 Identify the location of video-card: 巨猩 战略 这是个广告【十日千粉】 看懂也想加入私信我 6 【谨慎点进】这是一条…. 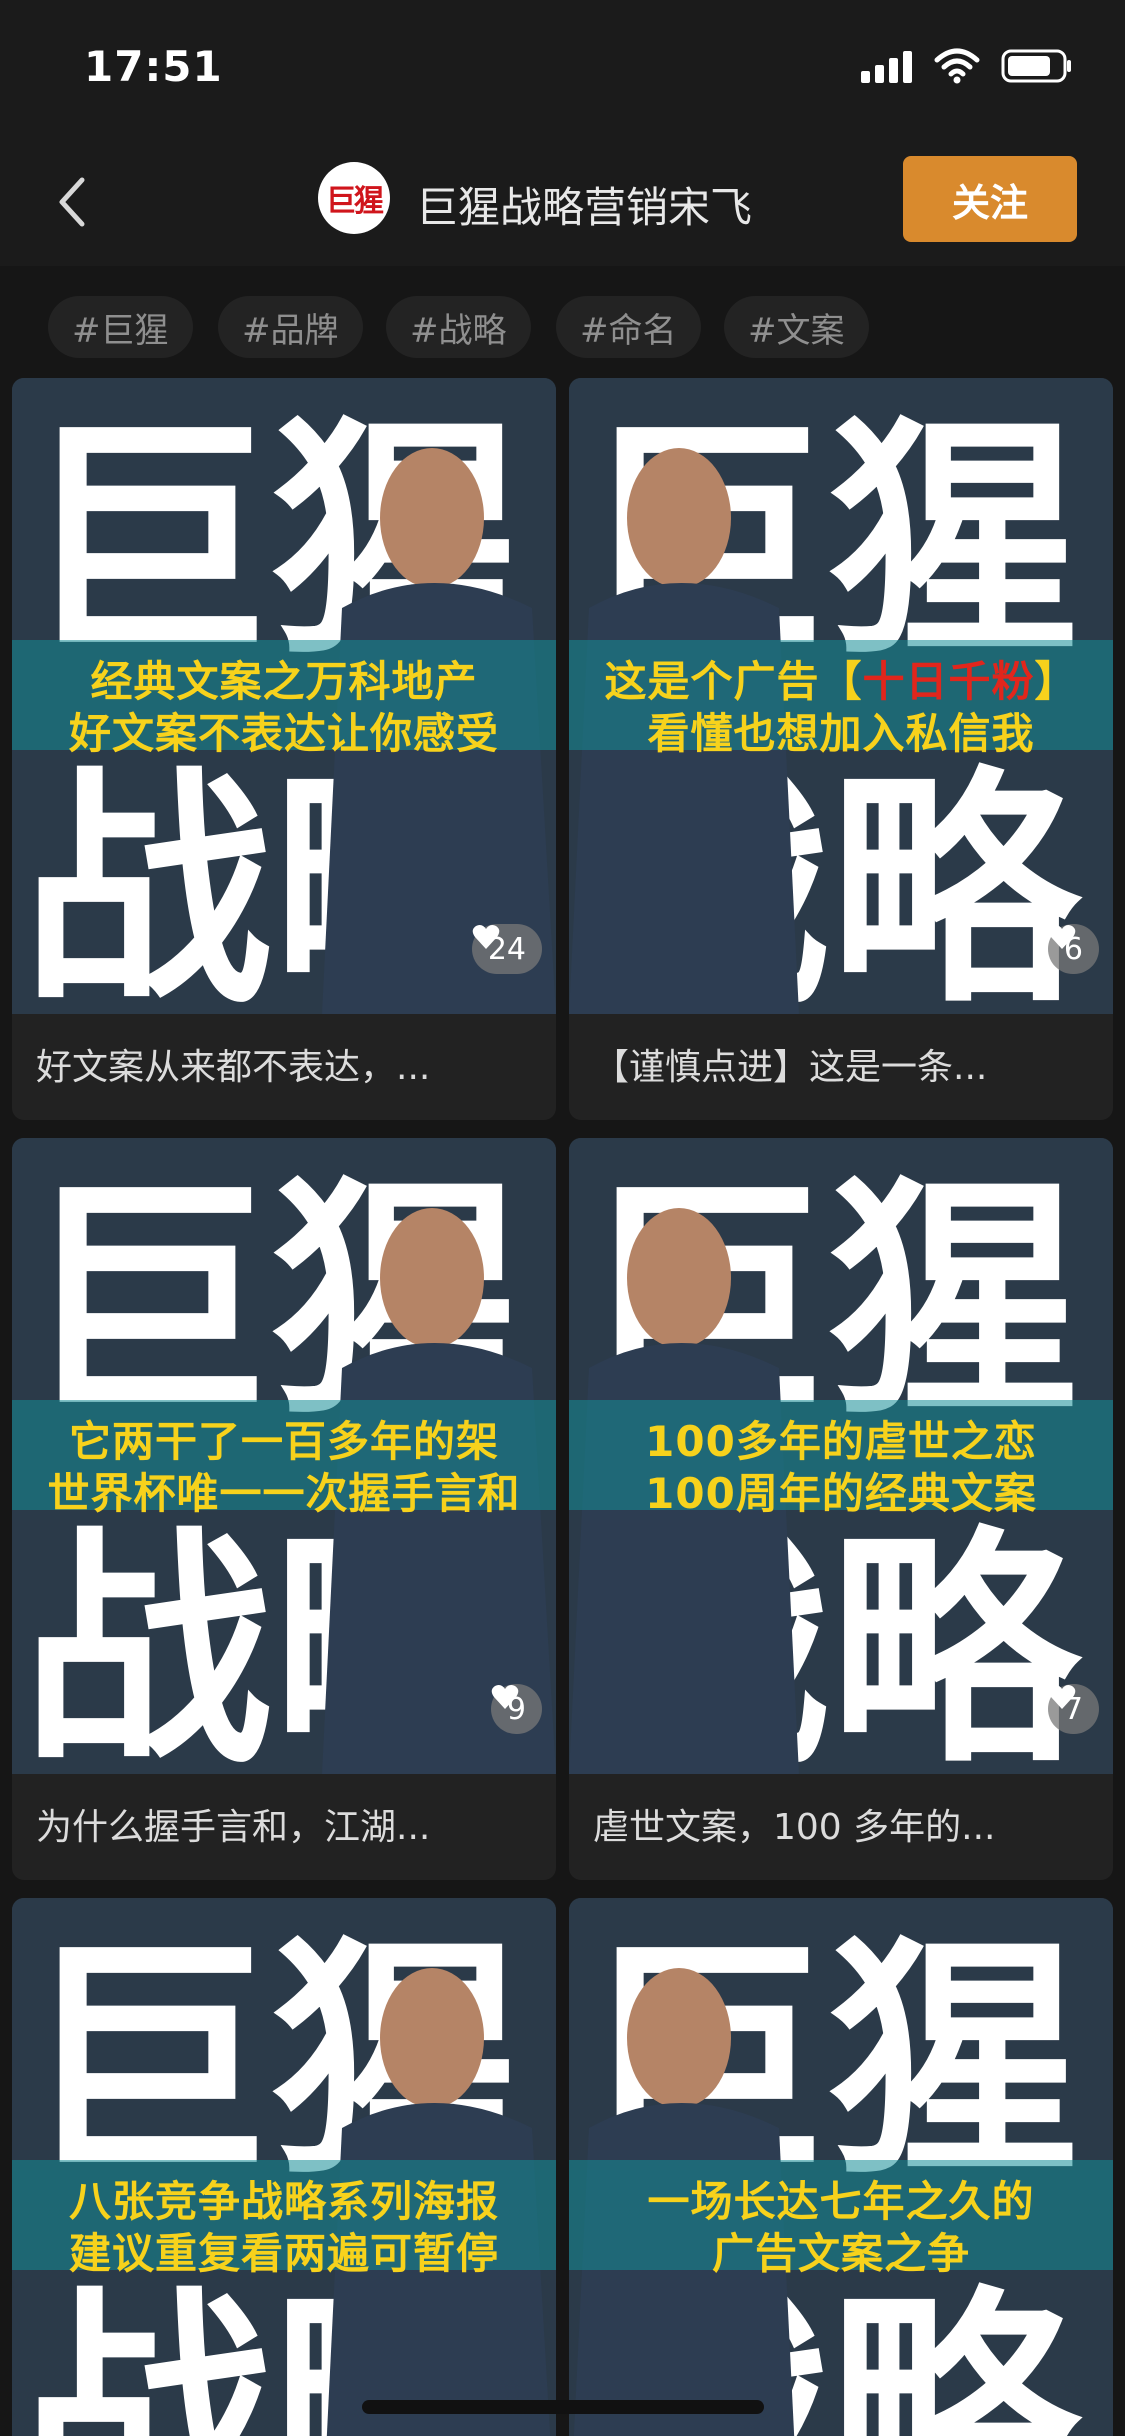
(841, 749).